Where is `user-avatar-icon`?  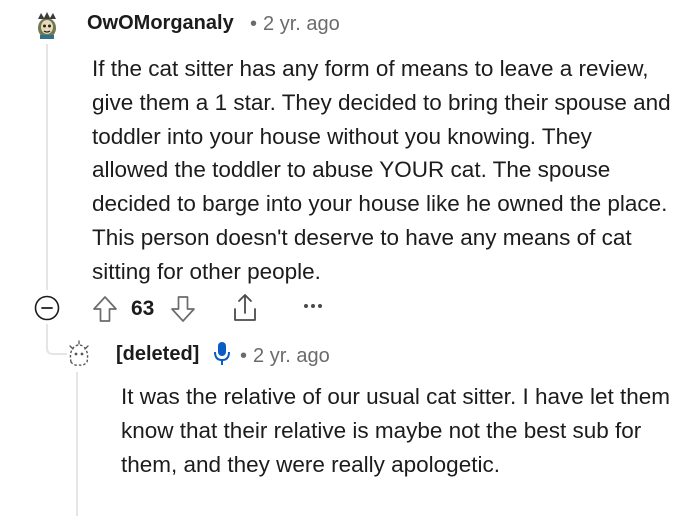 user-avatar-icon is located at coordinates (47, 25).